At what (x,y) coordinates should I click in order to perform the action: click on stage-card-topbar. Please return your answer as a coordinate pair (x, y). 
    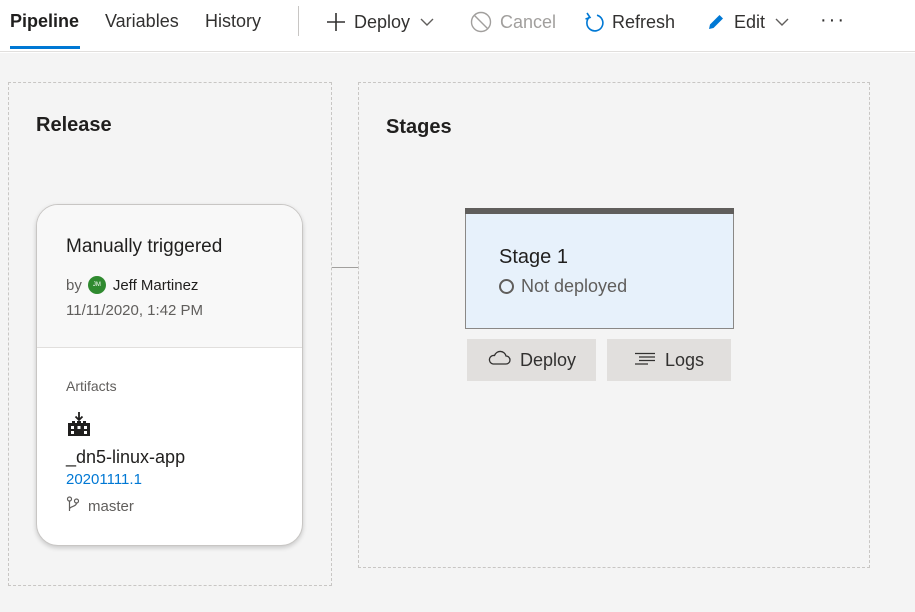
    Looking at the image, I should click on (599, 211).